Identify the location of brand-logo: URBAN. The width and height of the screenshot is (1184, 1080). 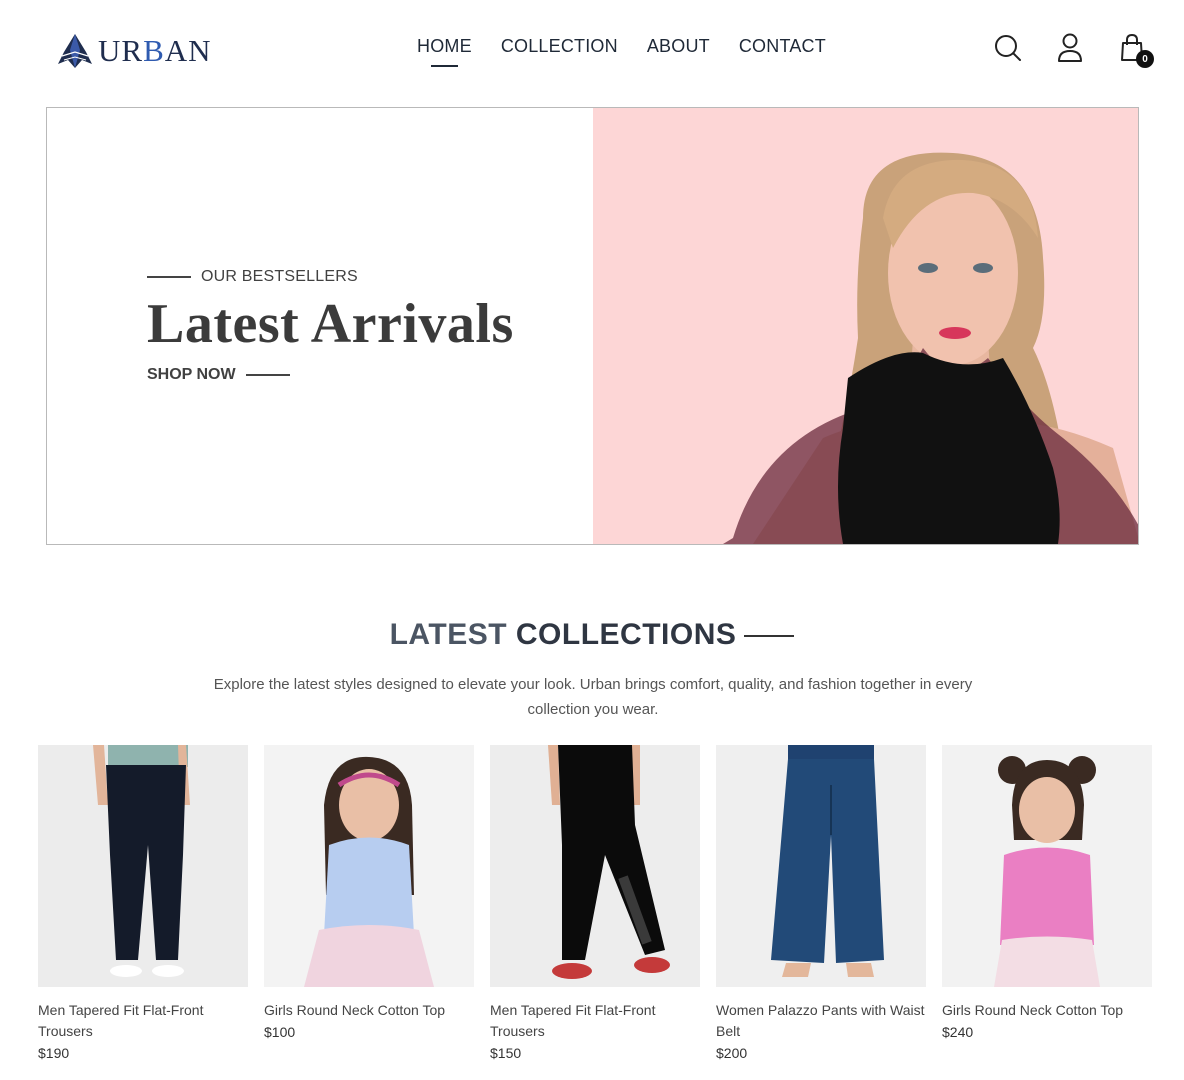
(133, 51).